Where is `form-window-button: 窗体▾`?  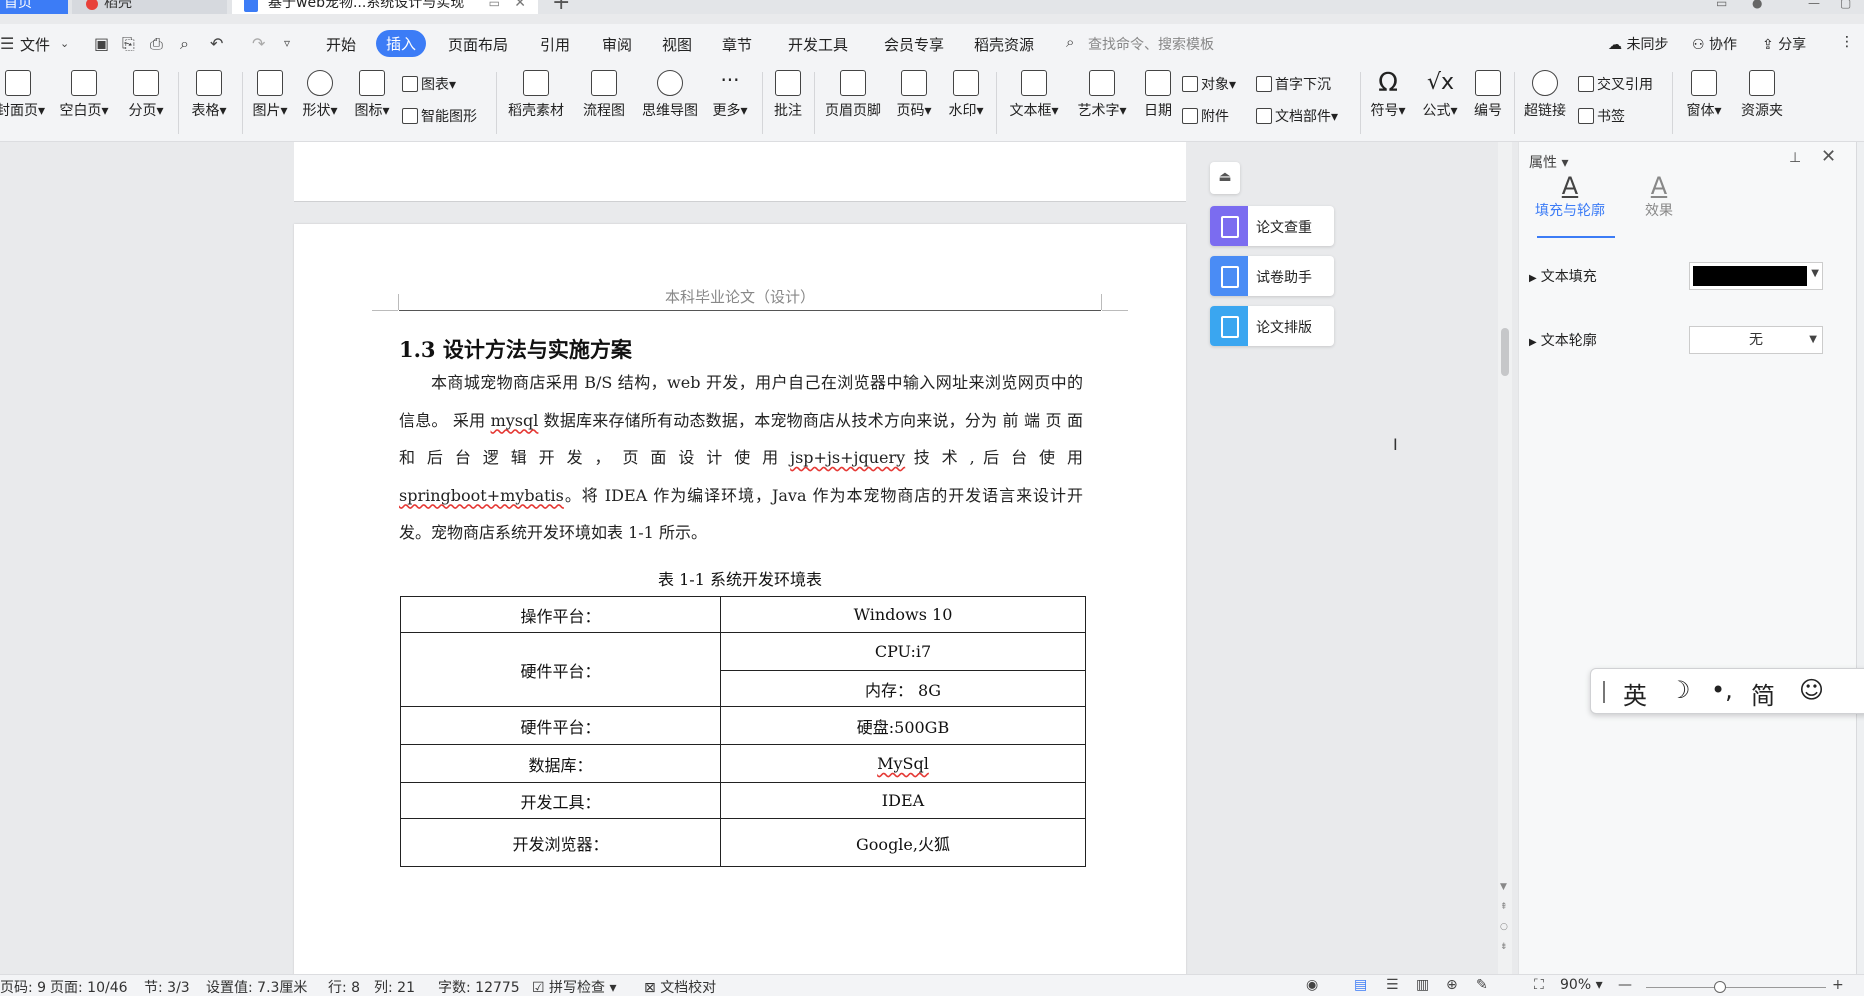
form-window-button: 窗体▾ is located at coordinates (1704, 92).